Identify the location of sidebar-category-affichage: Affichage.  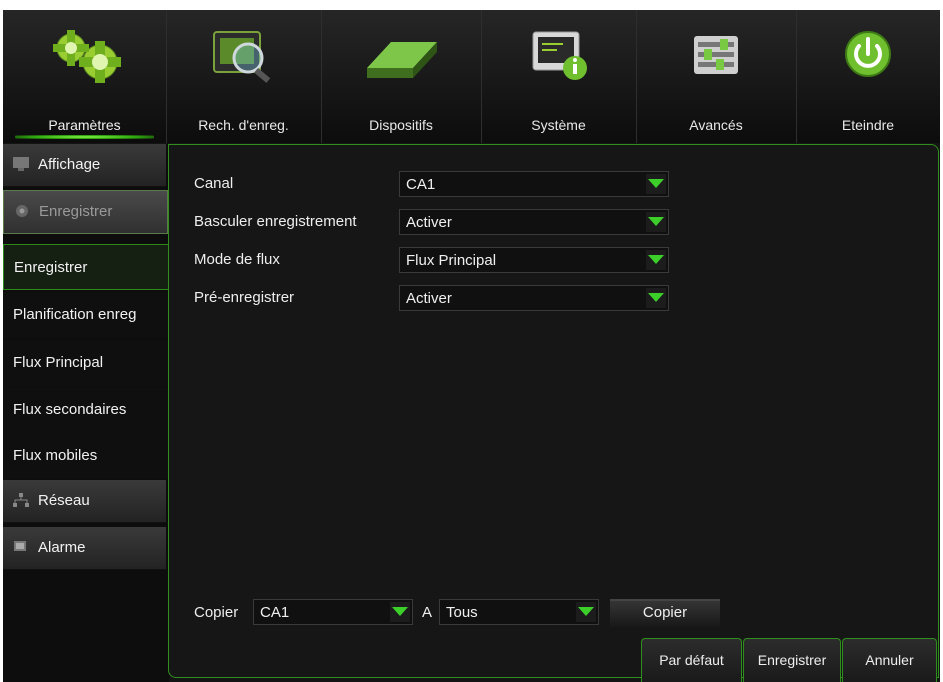
(84, 165).